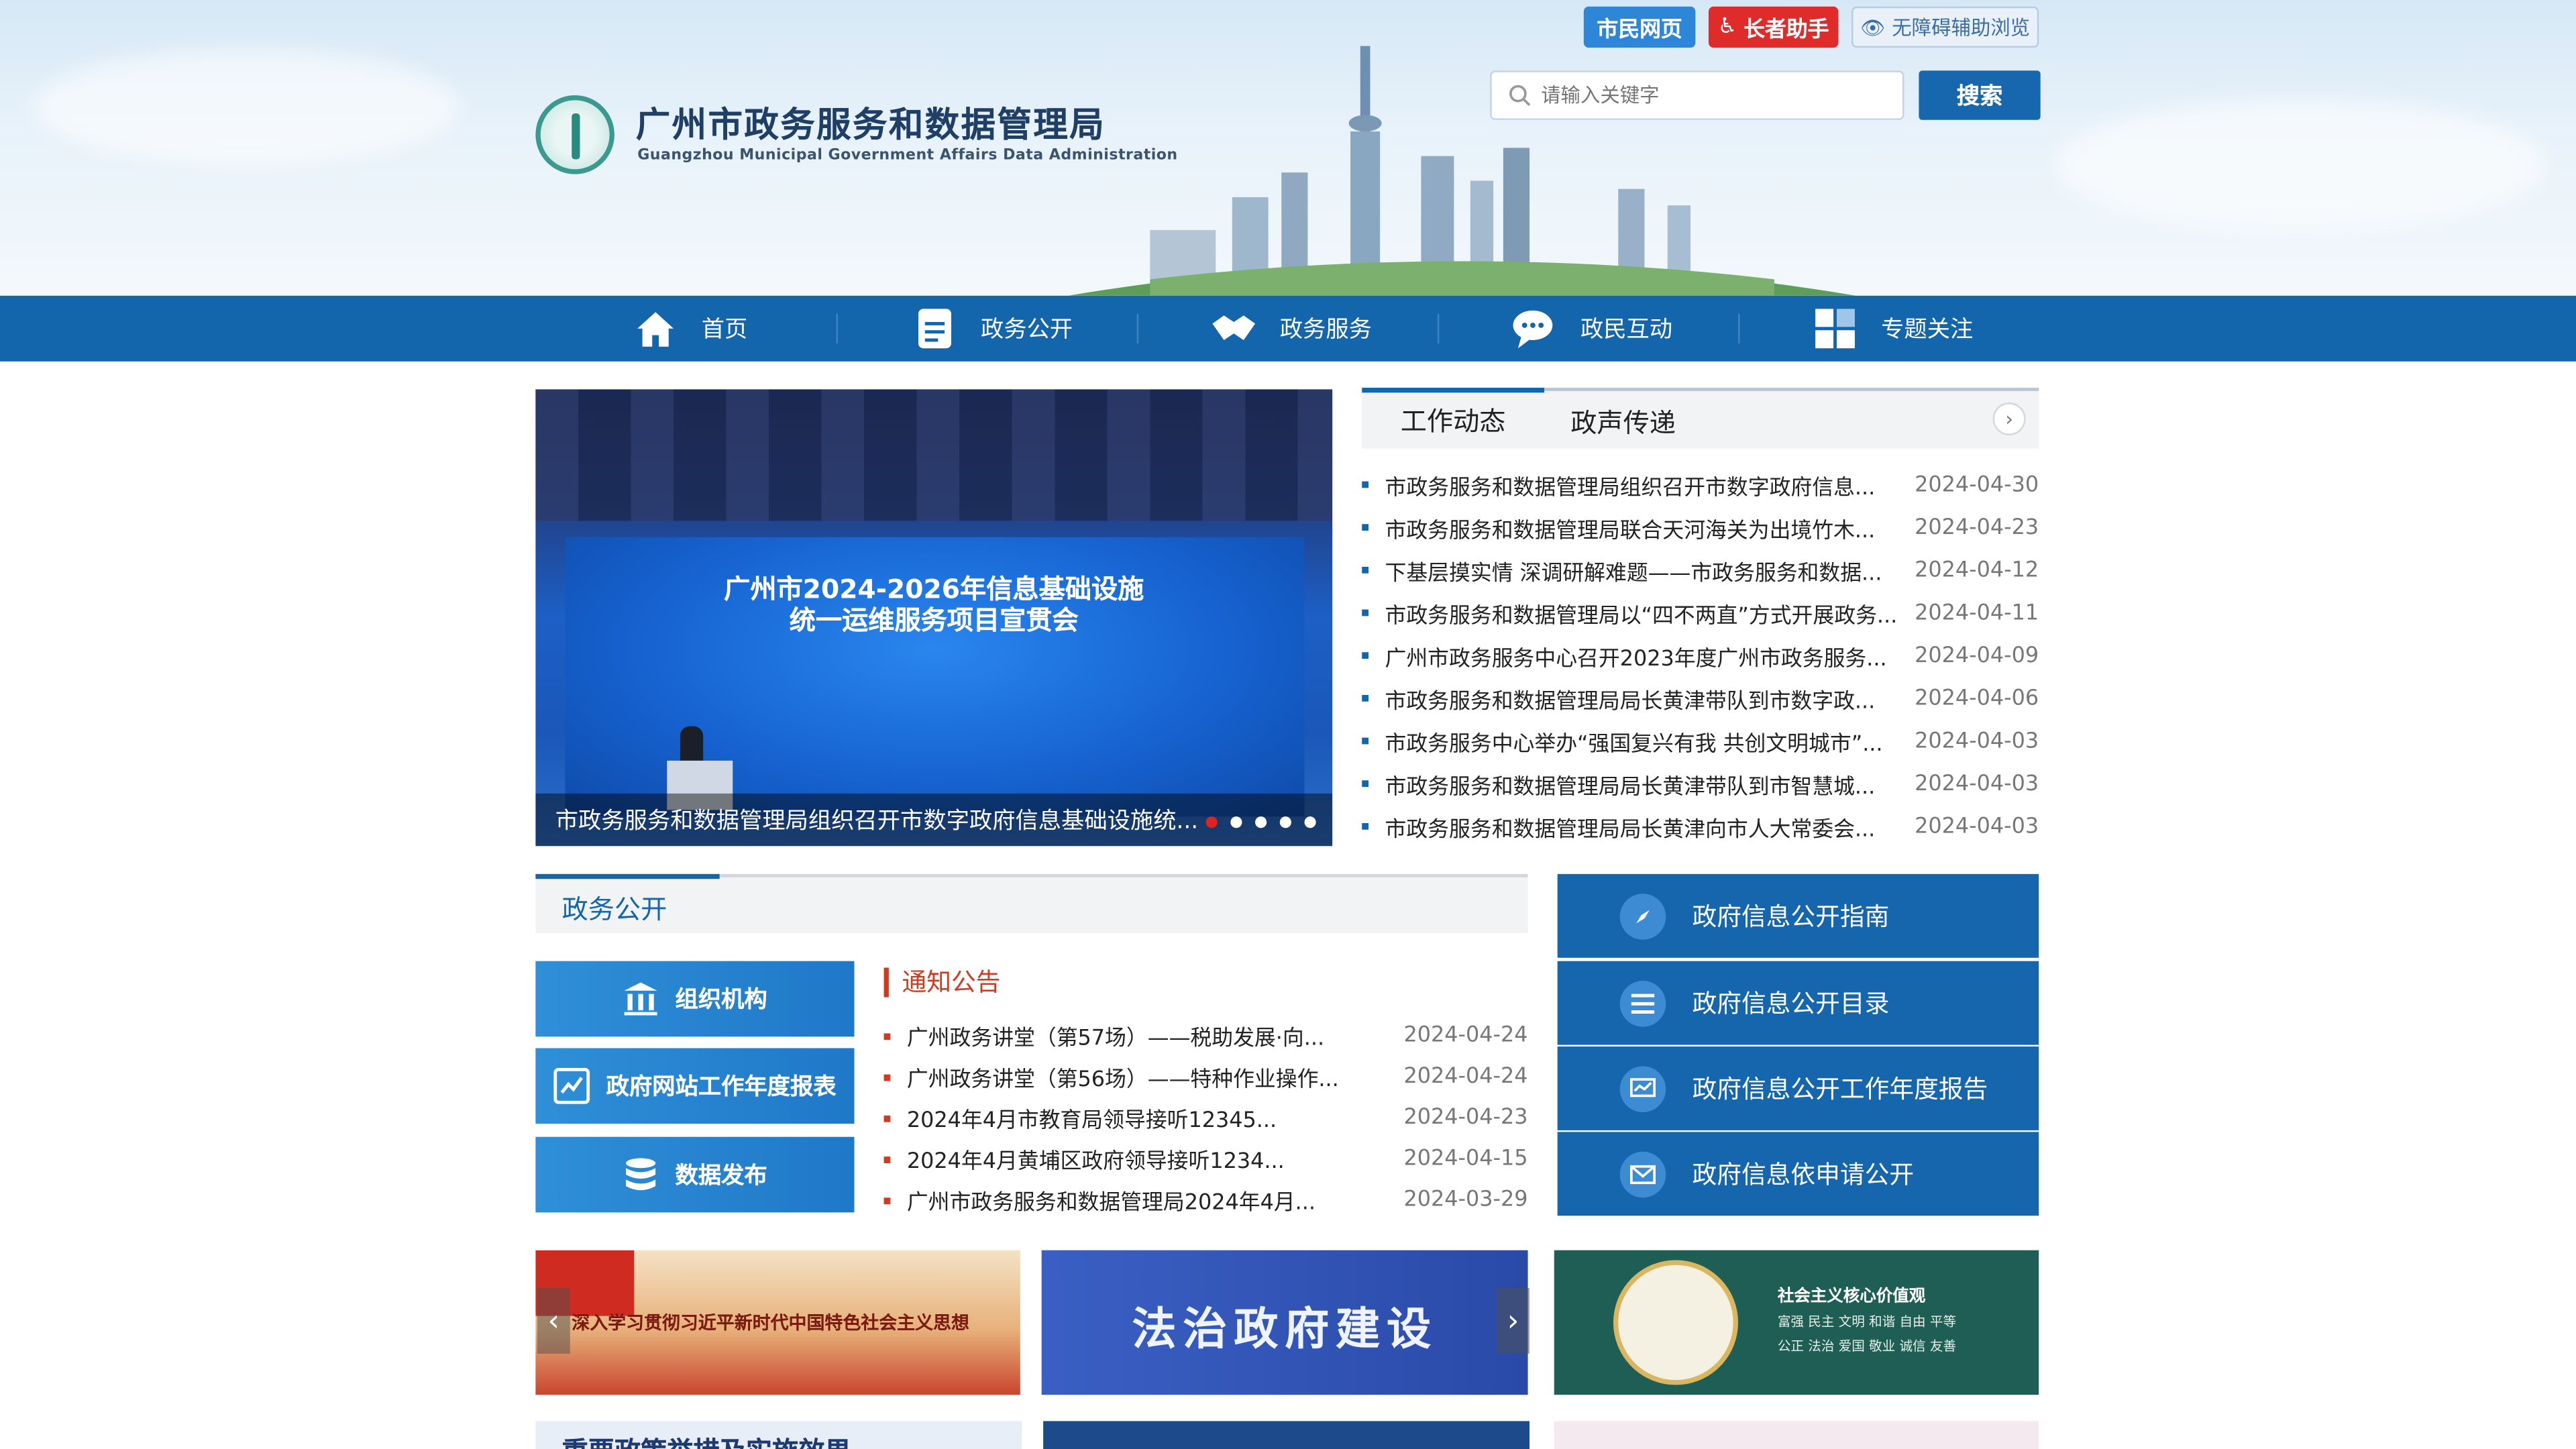  I want to click on list-item: 市政务服务中心举办“强国复兴有我 共创文明城市”... 2024-04-03, so click(1700, 741).